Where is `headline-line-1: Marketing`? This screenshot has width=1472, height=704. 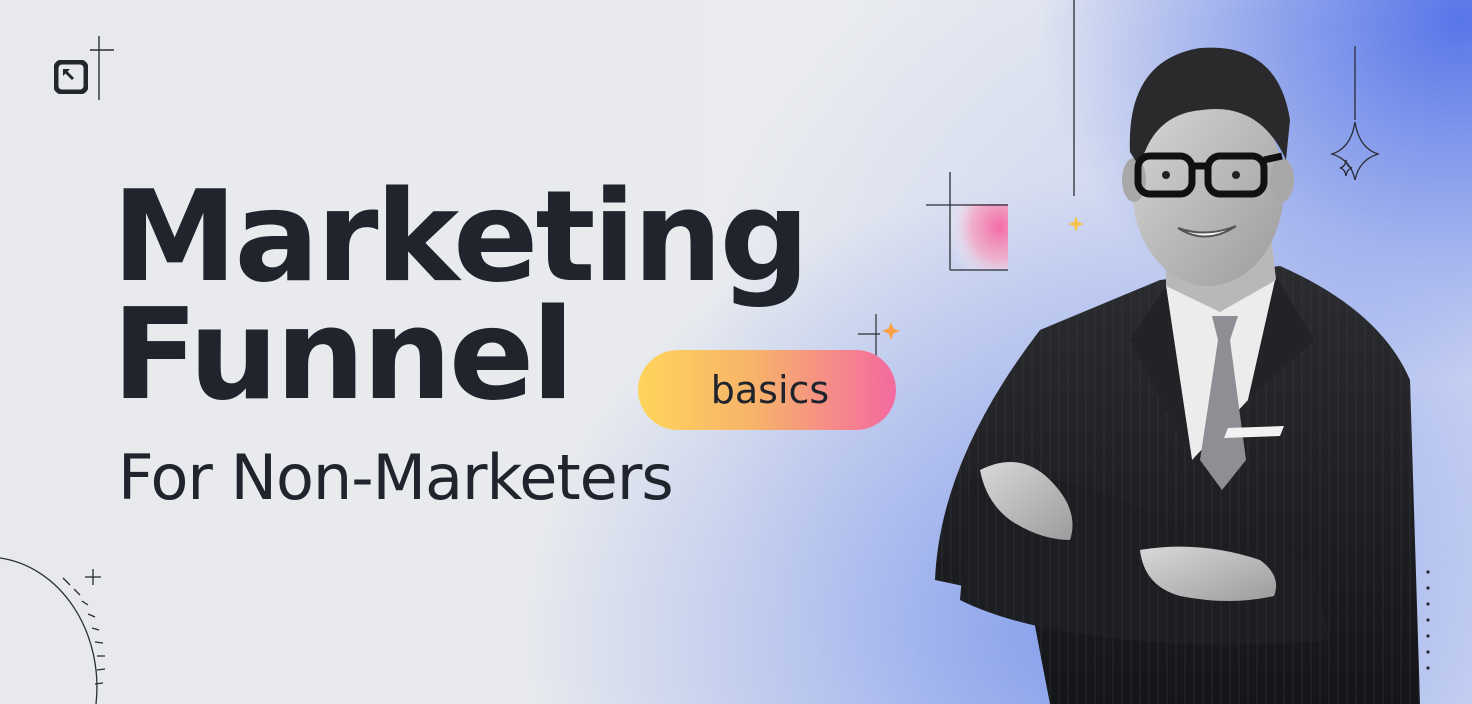
headline-line-1: Marketing is located at coordinates (461, 236).